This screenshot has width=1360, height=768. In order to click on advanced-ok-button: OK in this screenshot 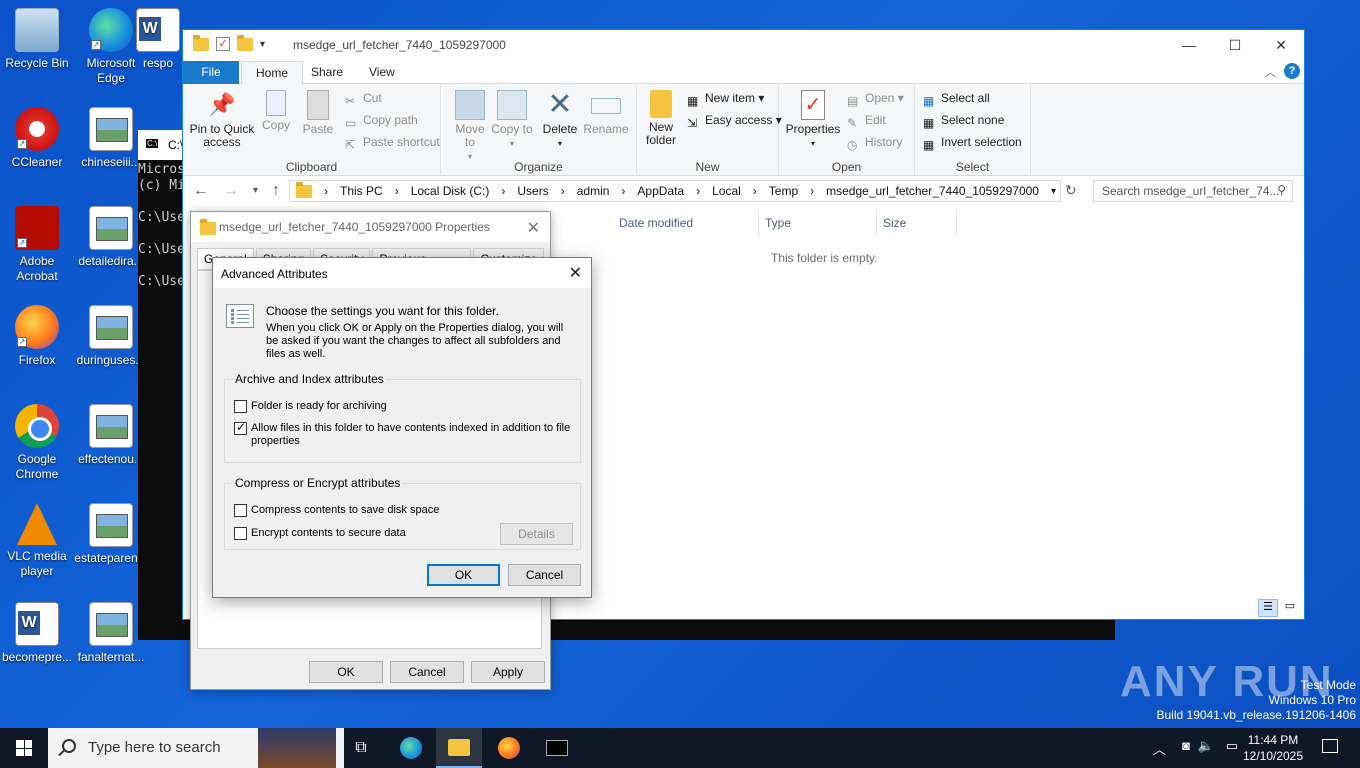, I will do `click(463, 575)`.